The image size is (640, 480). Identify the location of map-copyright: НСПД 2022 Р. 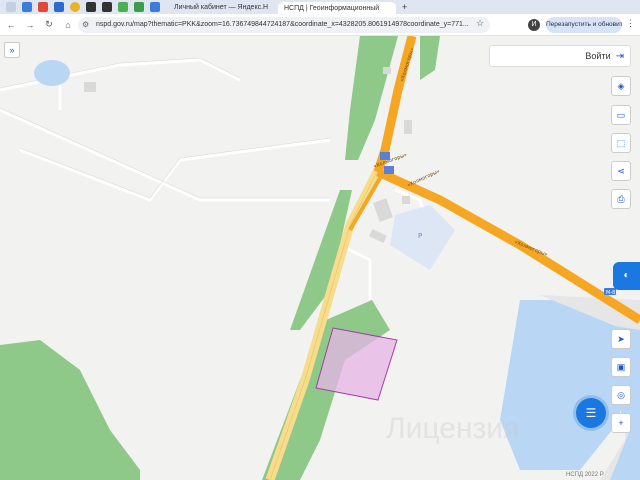
(585, 475).